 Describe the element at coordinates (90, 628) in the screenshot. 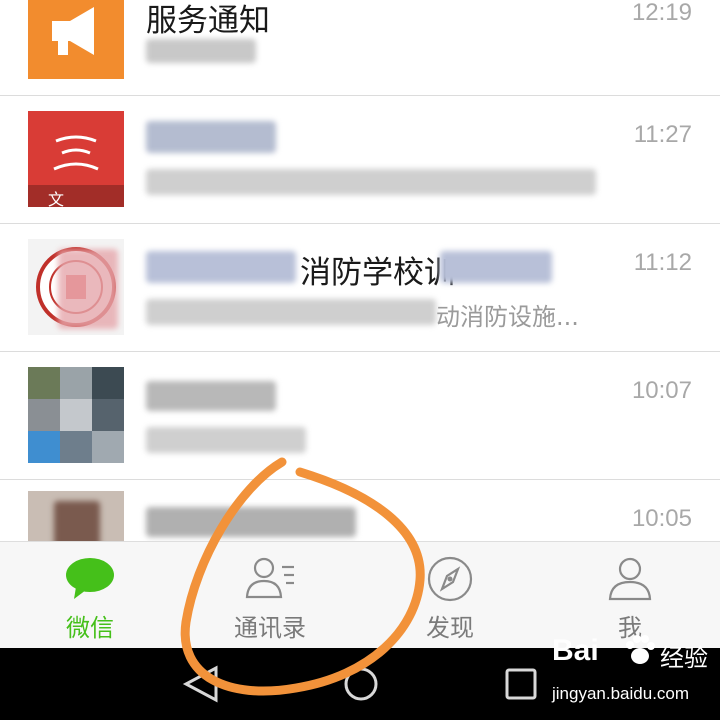

I see `tab-label: 微信` at that location.